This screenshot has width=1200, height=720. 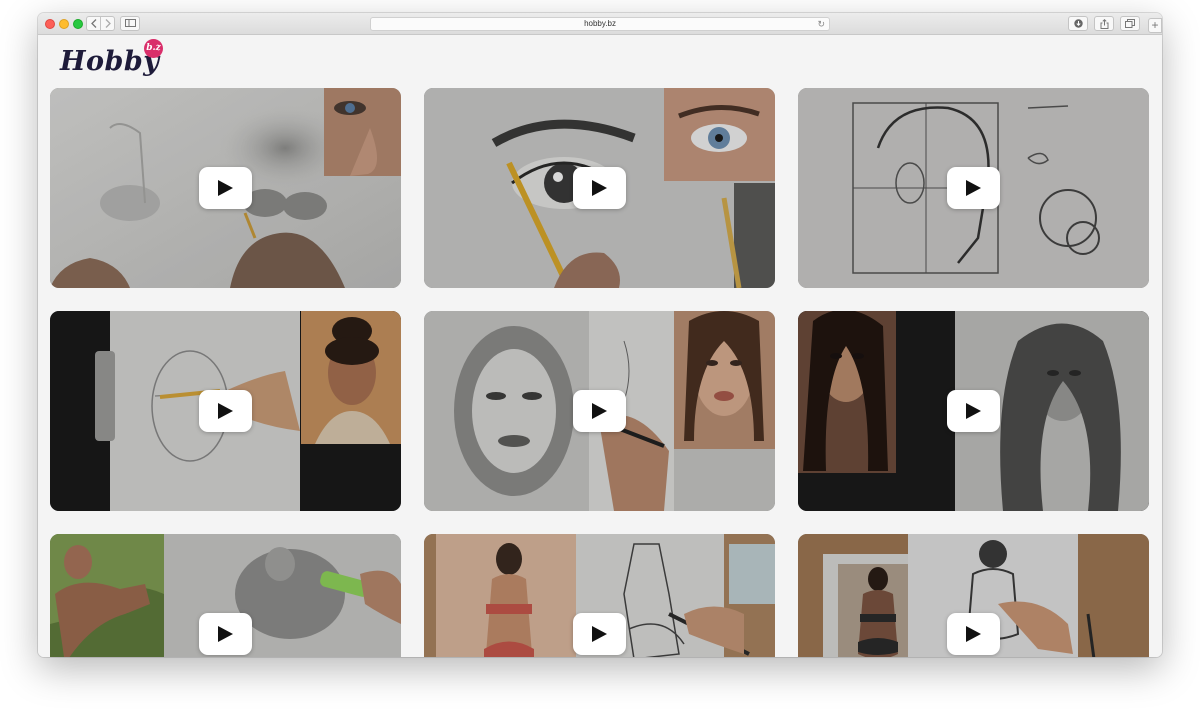 I want to click on chevron-left-icon, so click(x=93, y=23).